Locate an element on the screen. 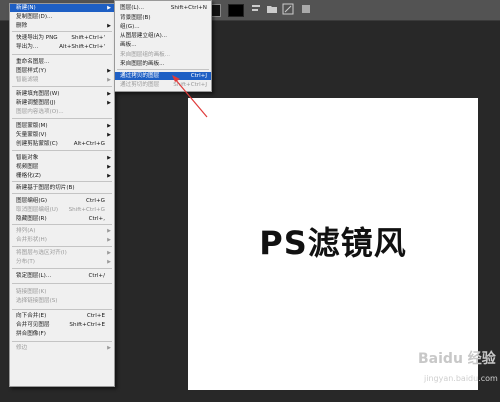 Image resolution: width=500 pixels, height=402 pixels. layer-menu-item-shortcut: Ctrl+/ is located at coordinates (96, 276).